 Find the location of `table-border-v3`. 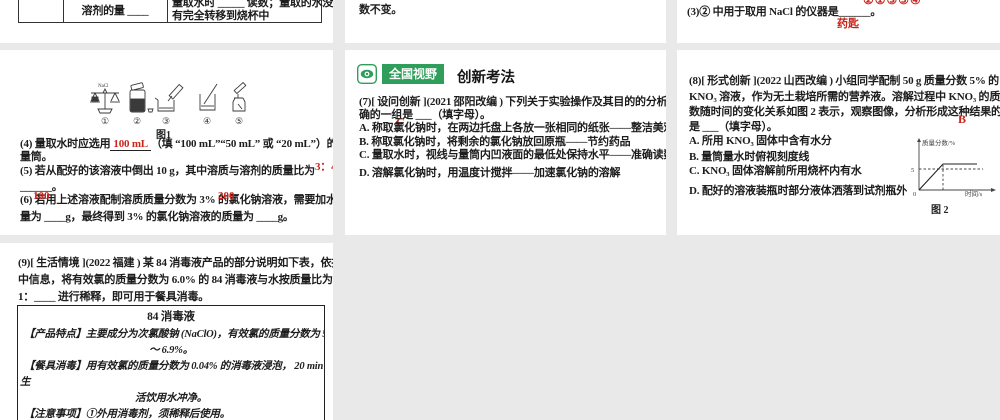

table-border-v3 is located at coordinates (167, 11).